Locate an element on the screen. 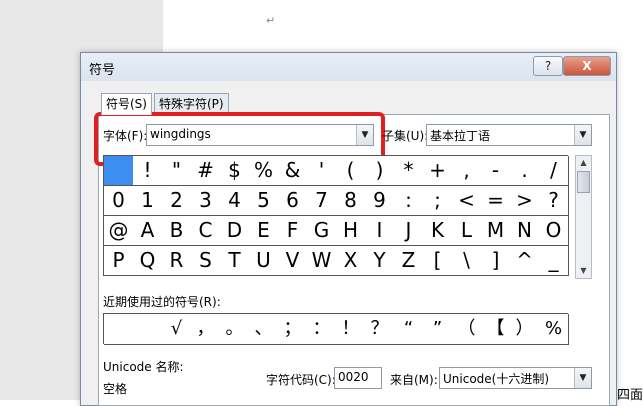  subset-select: 基本拉丁语 ▼ is located at coordinates (509, 135).